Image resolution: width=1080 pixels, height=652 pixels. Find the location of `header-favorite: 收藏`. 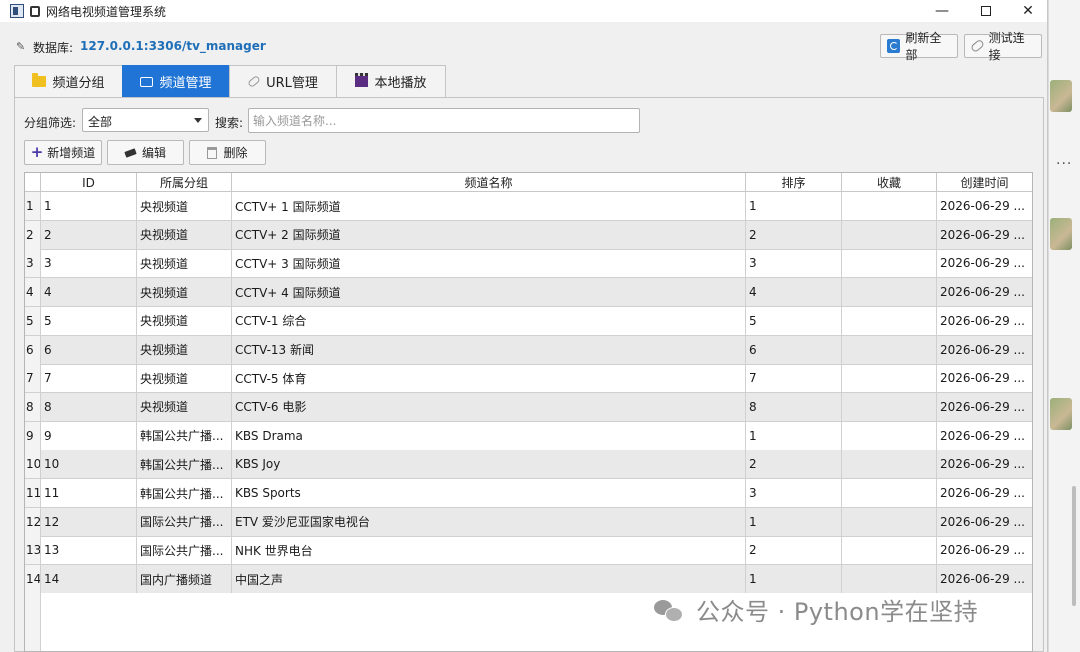

header-favorite: 收藏 is located at coordinates (889, 182).